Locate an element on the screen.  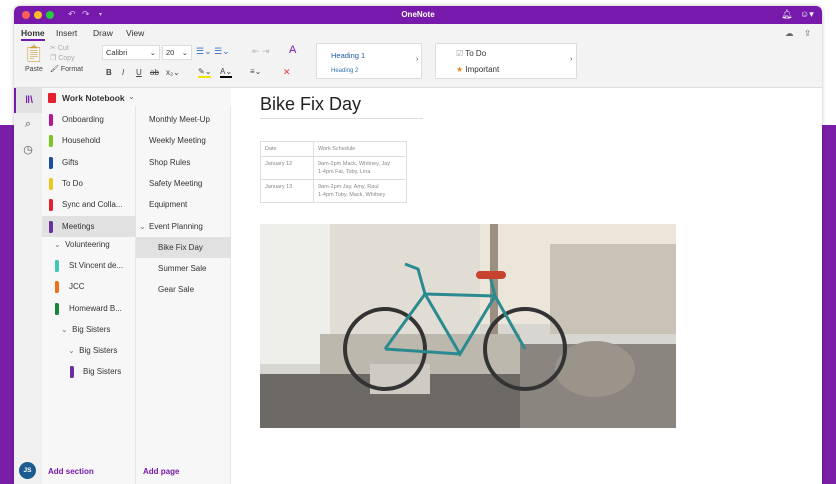
cut-button: ✂ Cut is located at coordinates (59, 48).